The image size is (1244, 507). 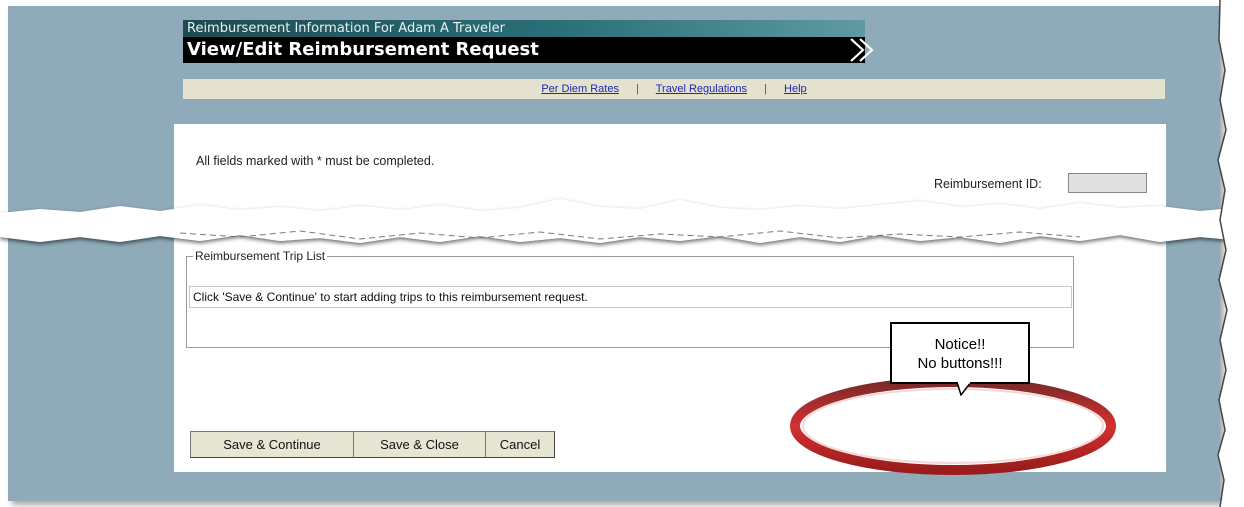 I want to click on reimbursement-id-field, so click(x=1107, y=183).